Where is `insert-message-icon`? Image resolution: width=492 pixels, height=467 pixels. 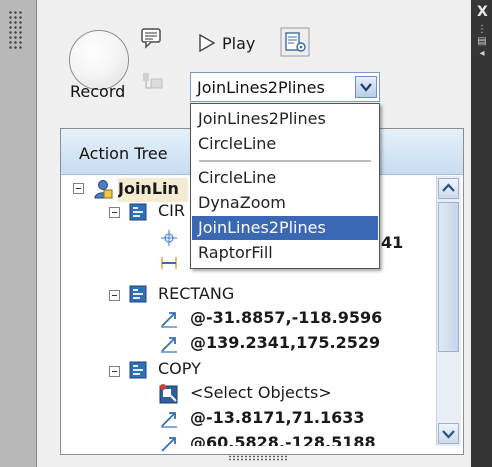
insert-message-icon is located at coordinates (151, 38).